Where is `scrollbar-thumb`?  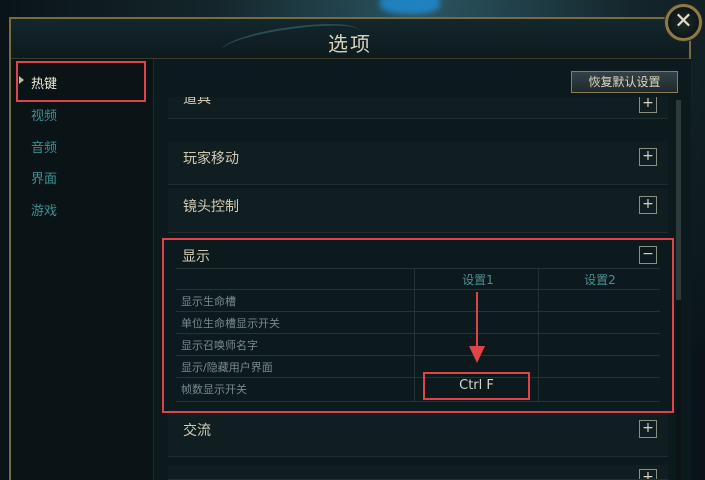
scrollbar-thumb is located at coordinates (678, 200).